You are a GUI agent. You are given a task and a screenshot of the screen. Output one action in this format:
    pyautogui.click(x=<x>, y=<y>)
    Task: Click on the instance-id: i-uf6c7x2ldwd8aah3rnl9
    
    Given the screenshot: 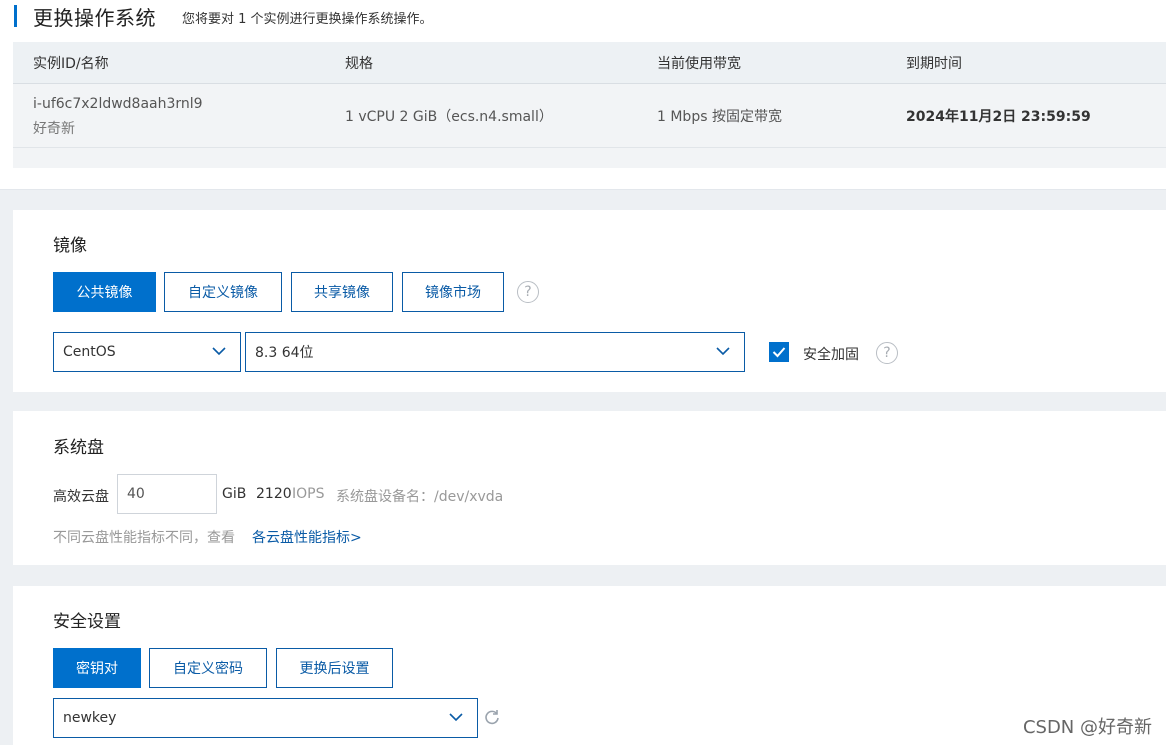 What is the action you would take?
    pyautogui.click(x=118, y=104)
    